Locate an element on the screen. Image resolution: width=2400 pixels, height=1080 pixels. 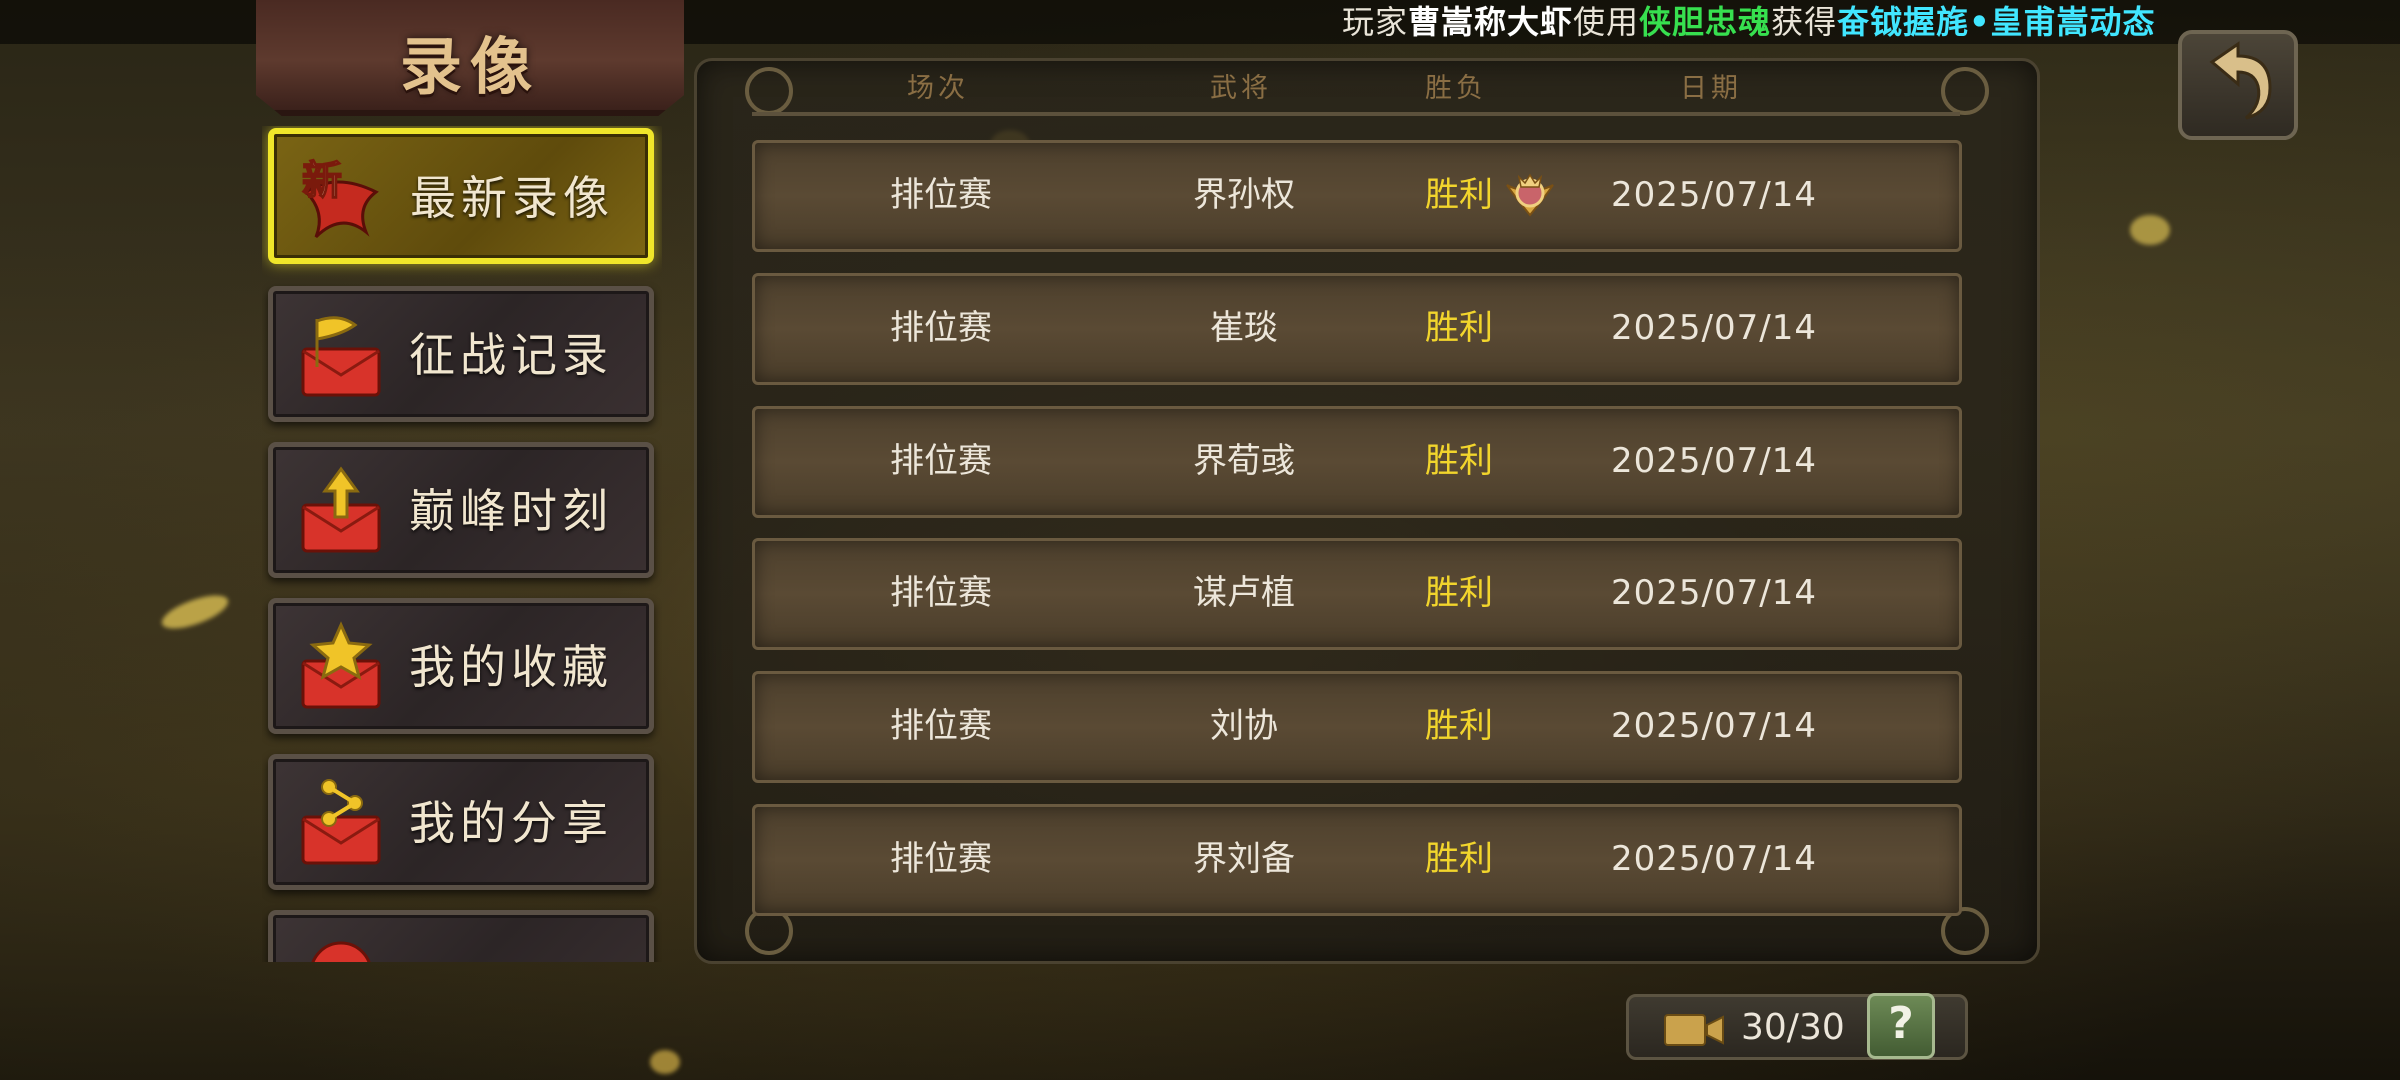
table-row: 排位赛 崔琰 胜利 2025/07/14 is located at coordinates (1357, 329).